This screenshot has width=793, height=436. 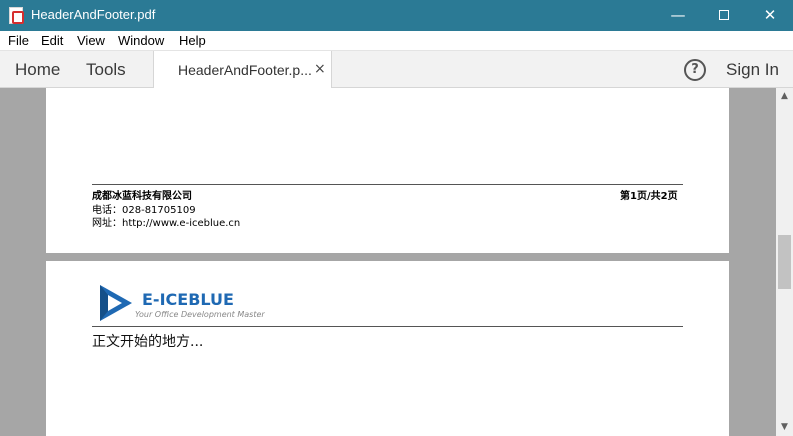 What do you see at coordinates (320, 69) in the screenshot?
I see `close-tab-icon: ×` at bounding box center [320, 69].